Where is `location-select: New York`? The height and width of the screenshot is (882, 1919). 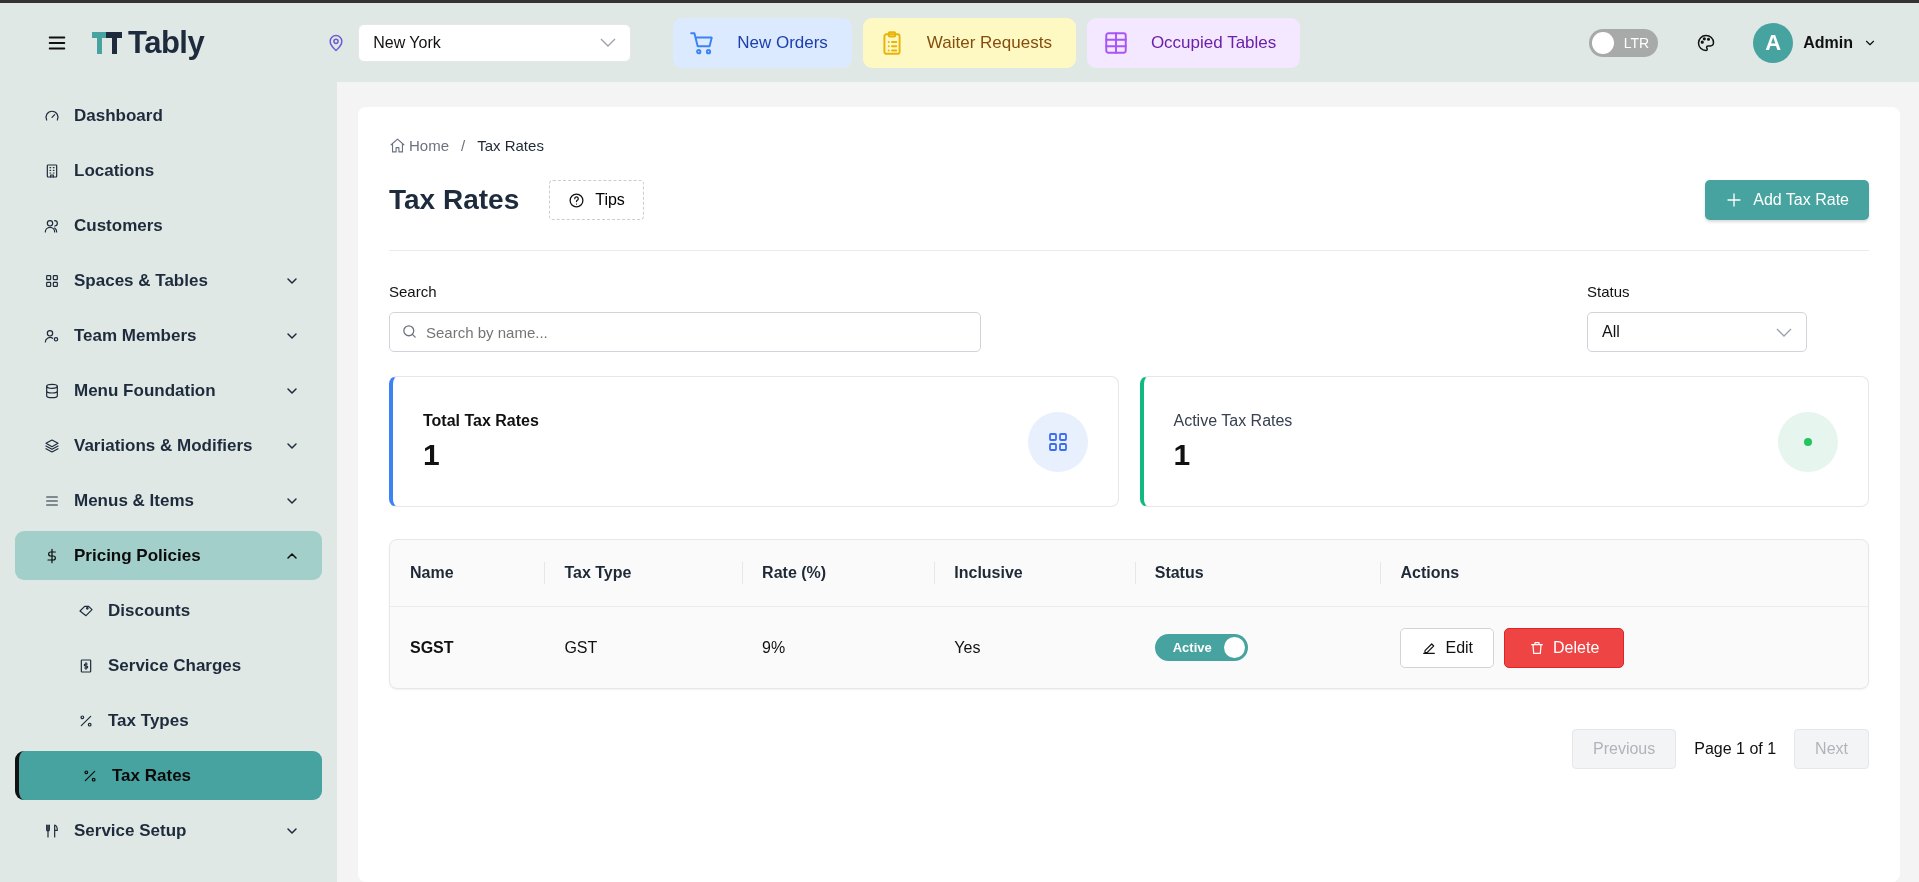 location-select: New York is located at coordinates (495, 42).